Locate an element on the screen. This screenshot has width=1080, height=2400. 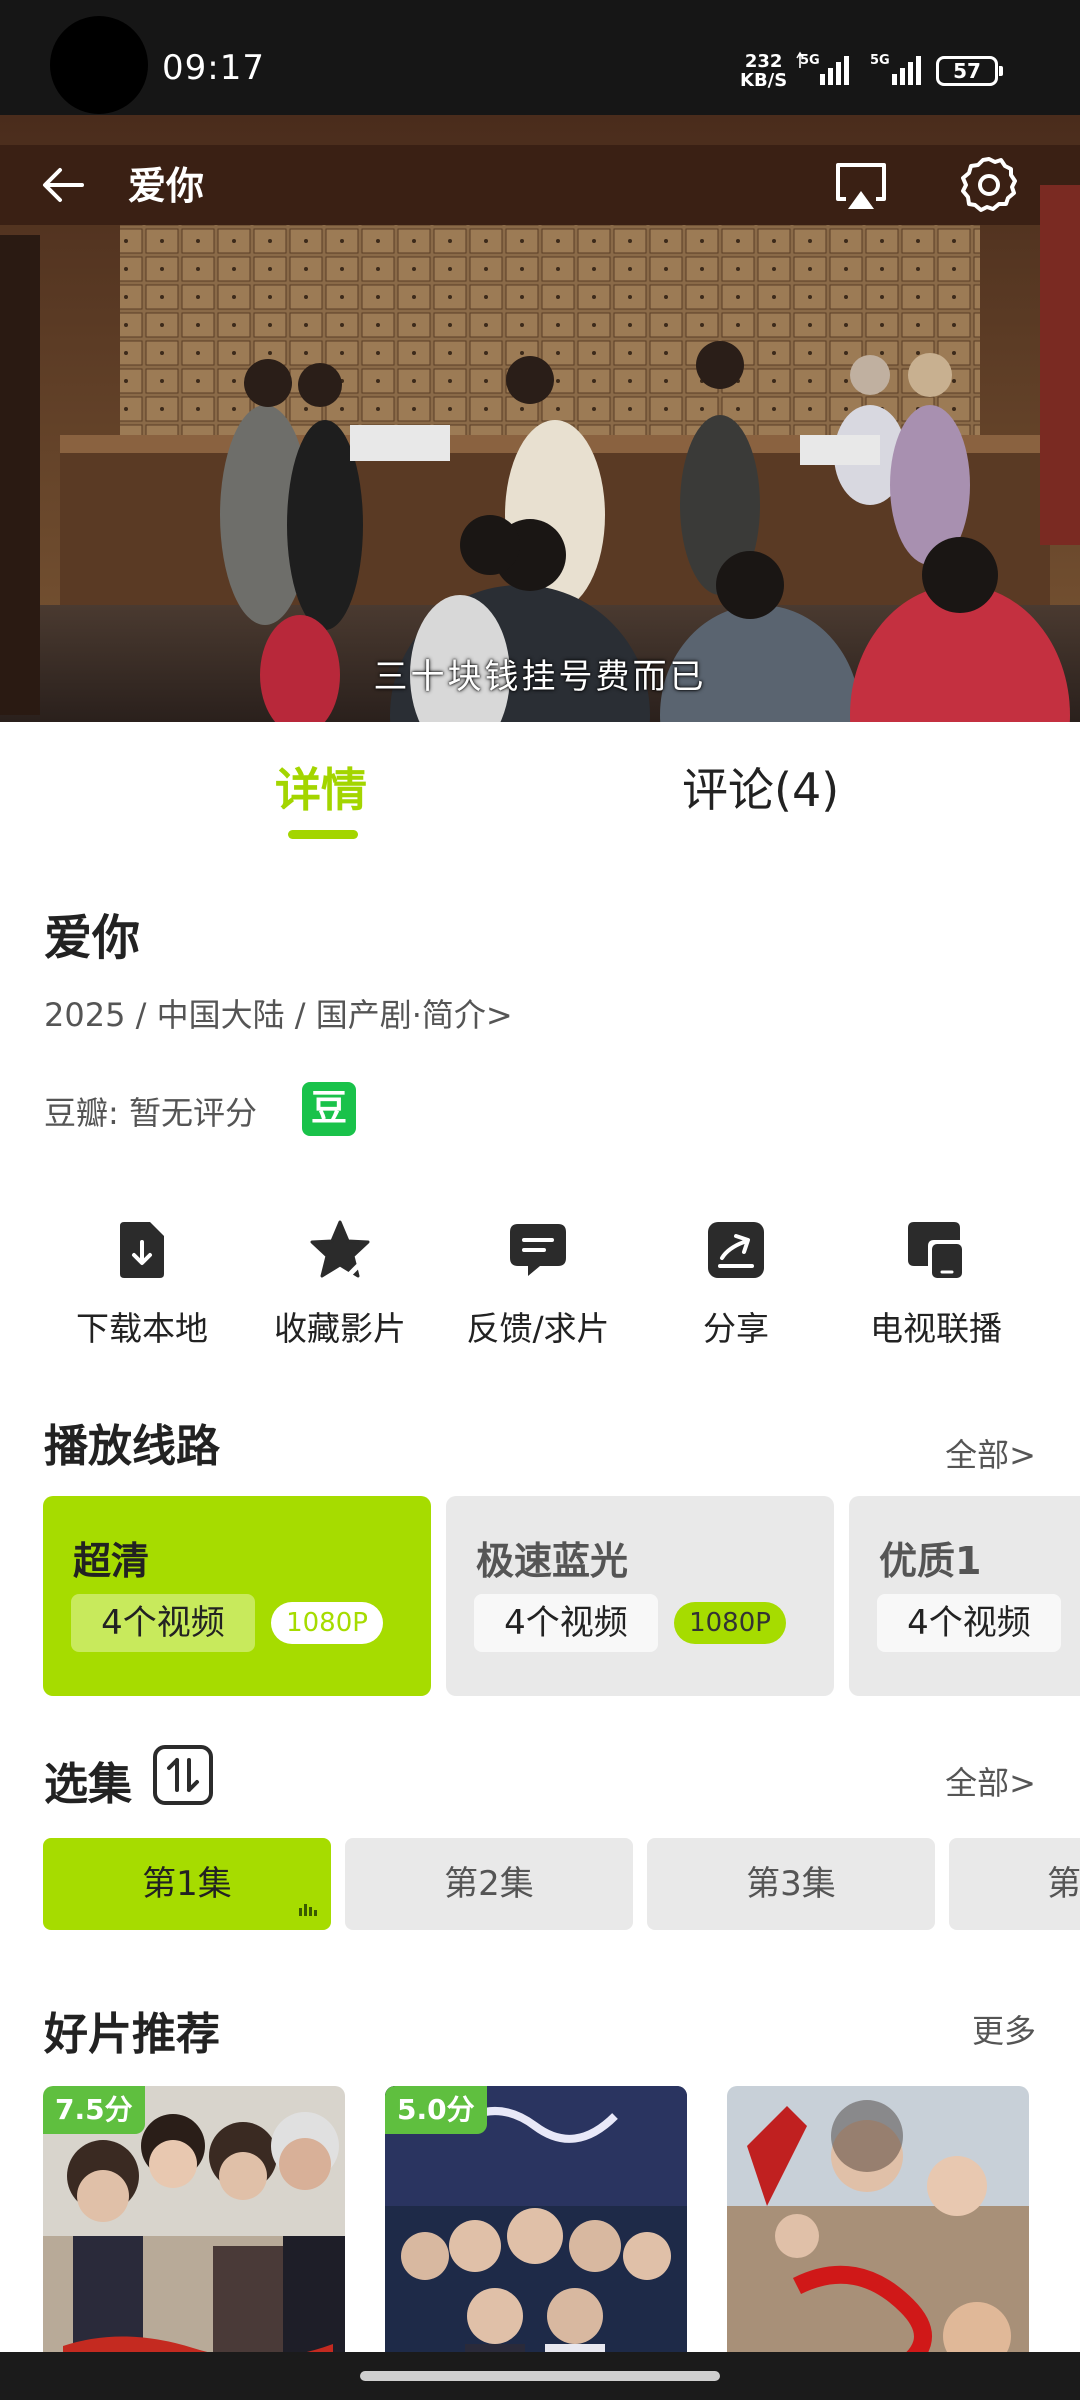
episode-button: 第3集 is located at coordinates (791, 1884).